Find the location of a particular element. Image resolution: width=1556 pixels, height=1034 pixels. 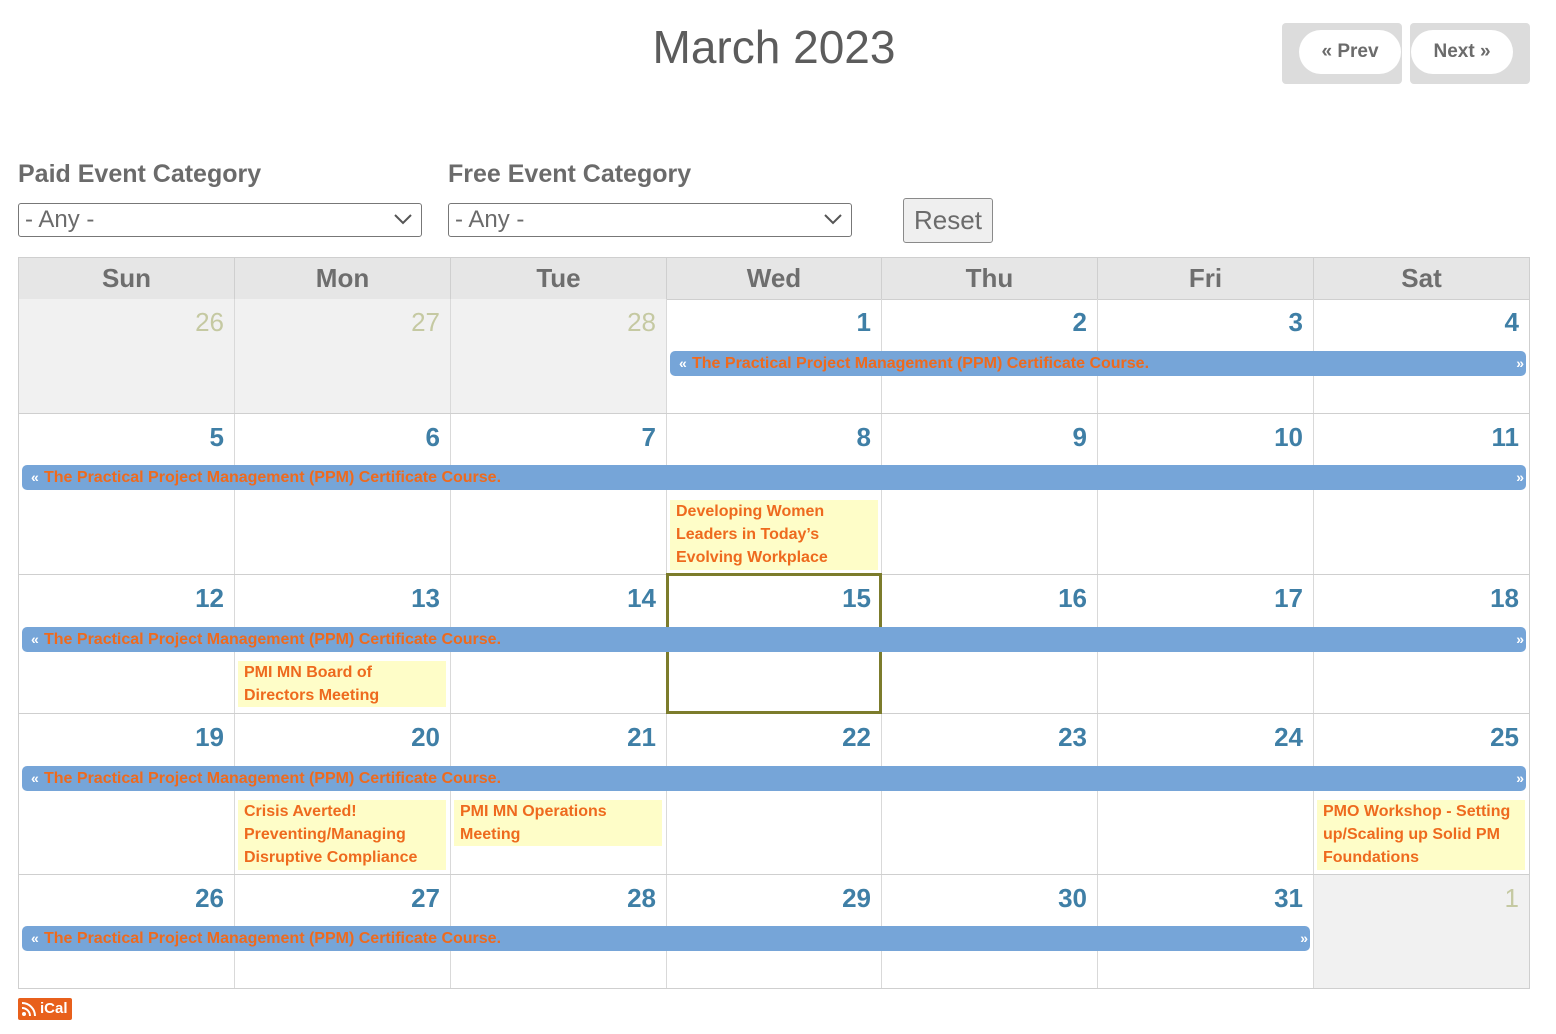

day-number: 21 is located at coordinates (641, 737).